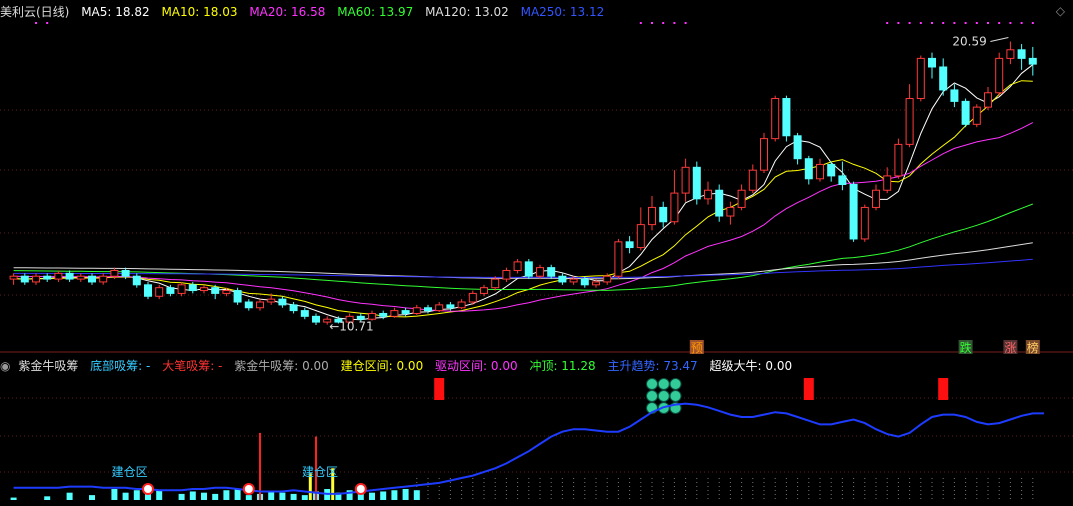  What do you see at coordinates (1033, 347) in the screenshot?
I see `marker-榜: 榜` at bounding box center [1033, 347].